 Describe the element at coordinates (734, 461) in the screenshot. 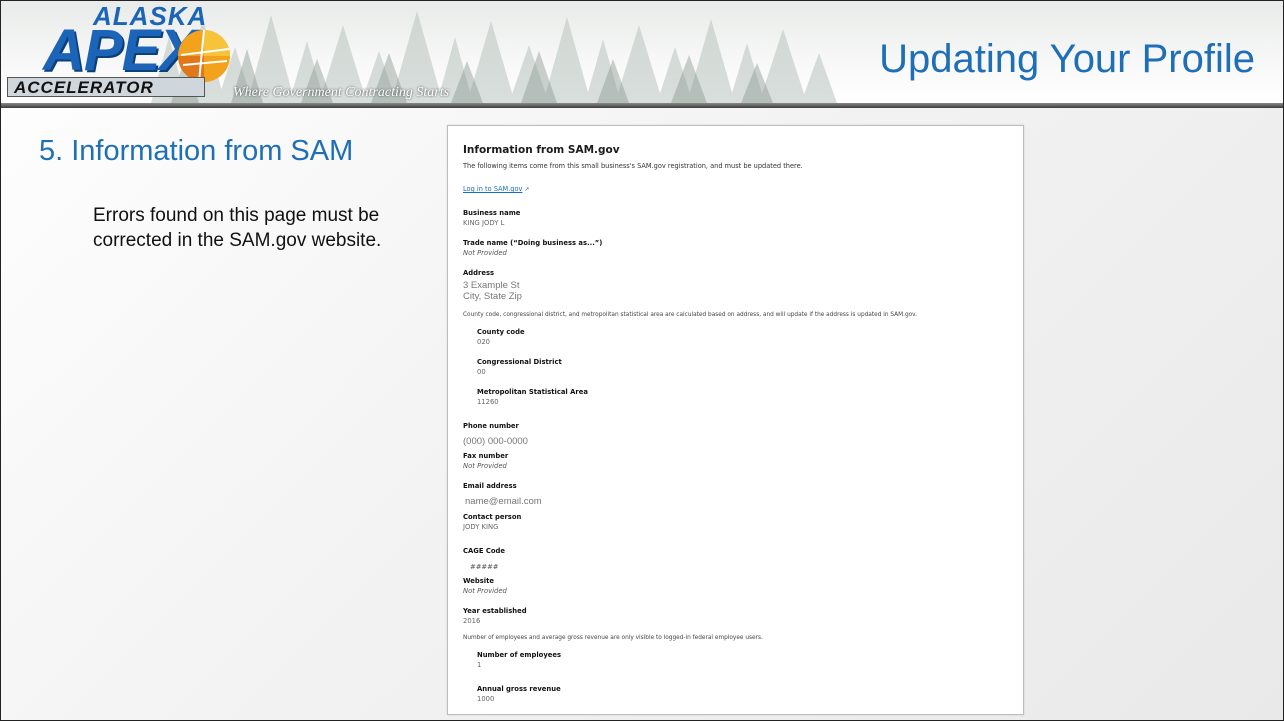

I see `fax-field: Fax number Not Provided` at that location.